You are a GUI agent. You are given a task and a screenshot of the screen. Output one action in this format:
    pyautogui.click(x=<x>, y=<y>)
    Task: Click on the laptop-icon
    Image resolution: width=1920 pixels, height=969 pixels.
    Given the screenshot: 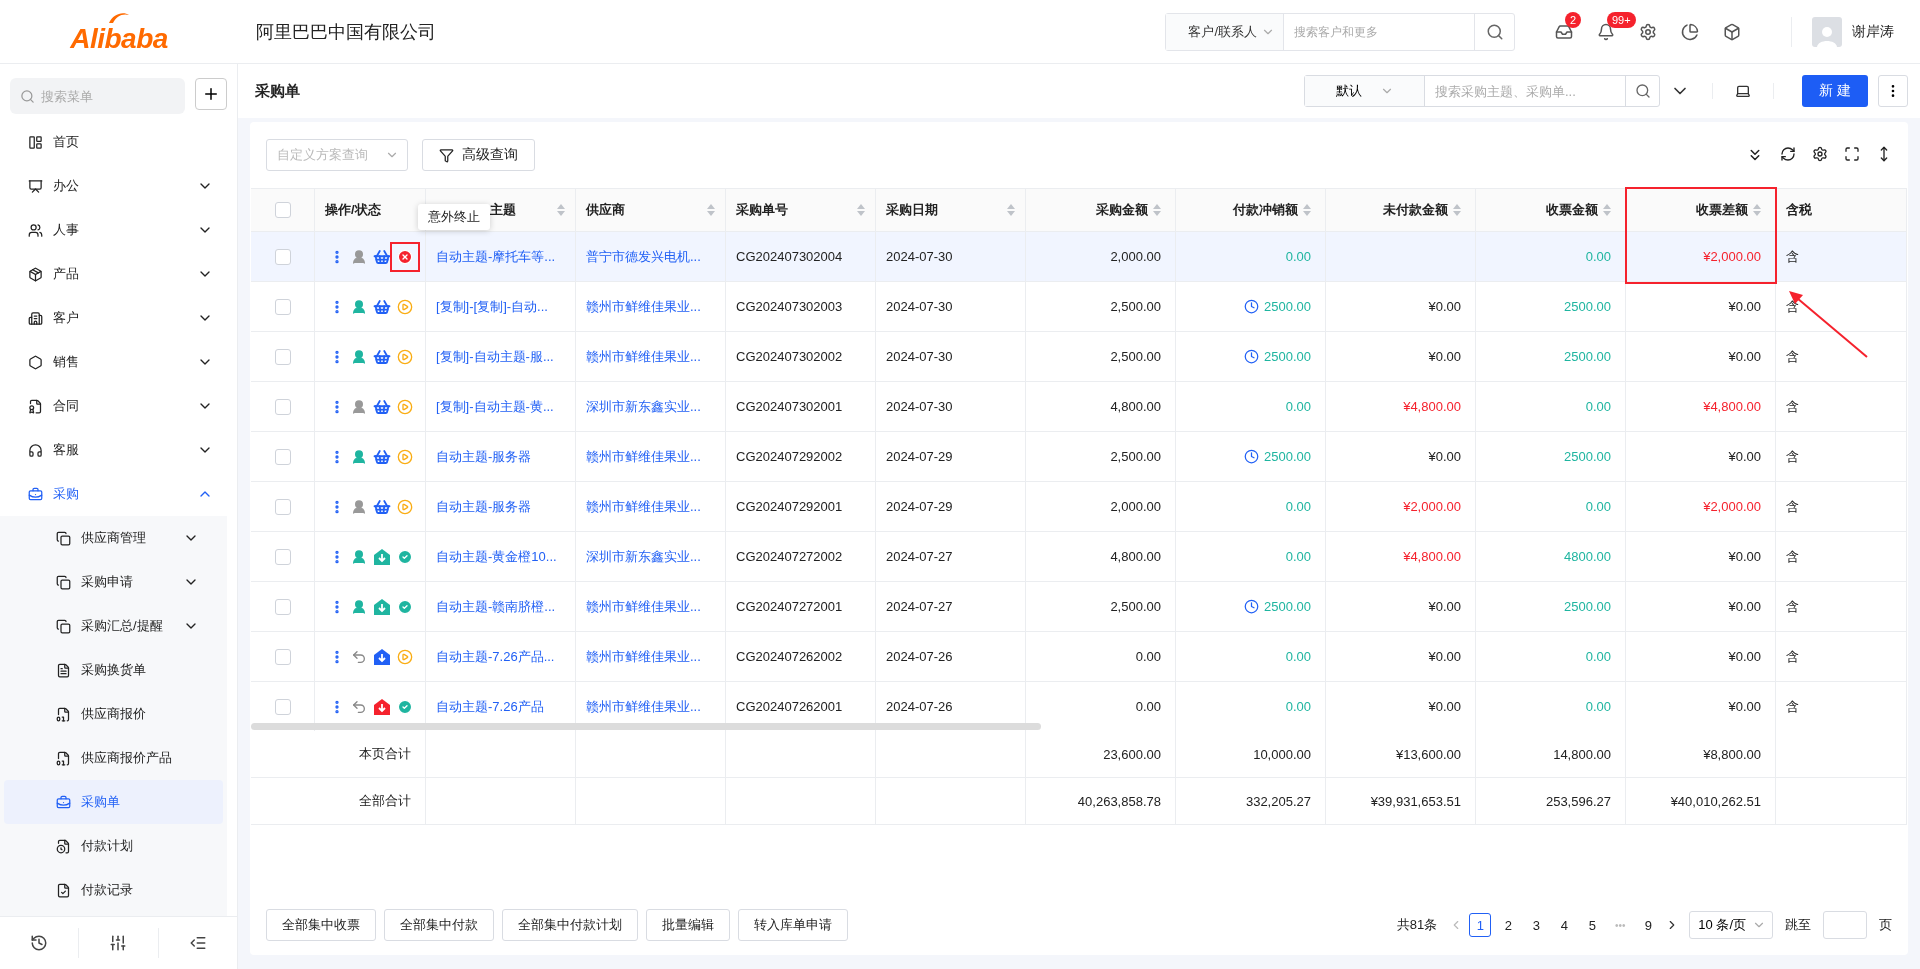 What is the action you would take?
    pyautogui.click(x=1743, y=91)
    